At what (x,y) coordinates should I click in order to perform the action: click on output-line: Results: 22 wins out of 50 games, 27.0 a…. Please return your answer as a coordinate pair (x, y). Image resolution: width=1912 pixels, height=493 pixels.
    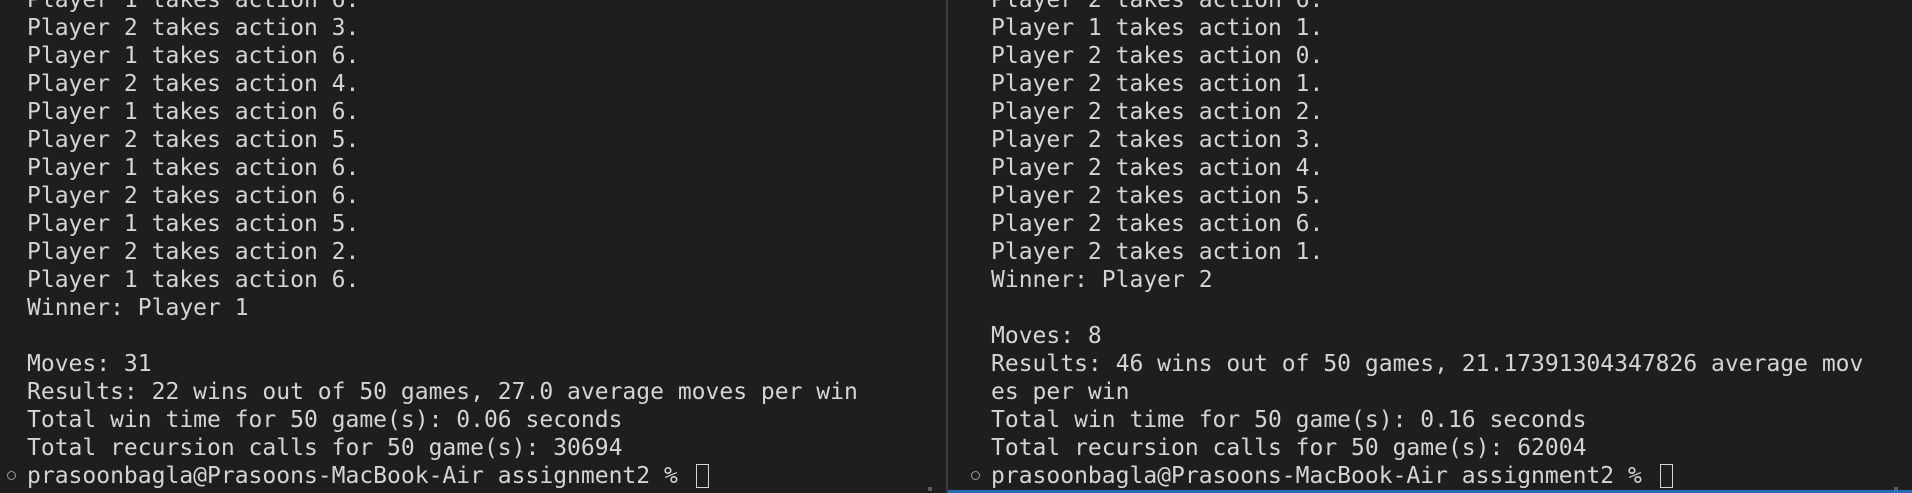
    Looking at the image, I should click on (442, 392).